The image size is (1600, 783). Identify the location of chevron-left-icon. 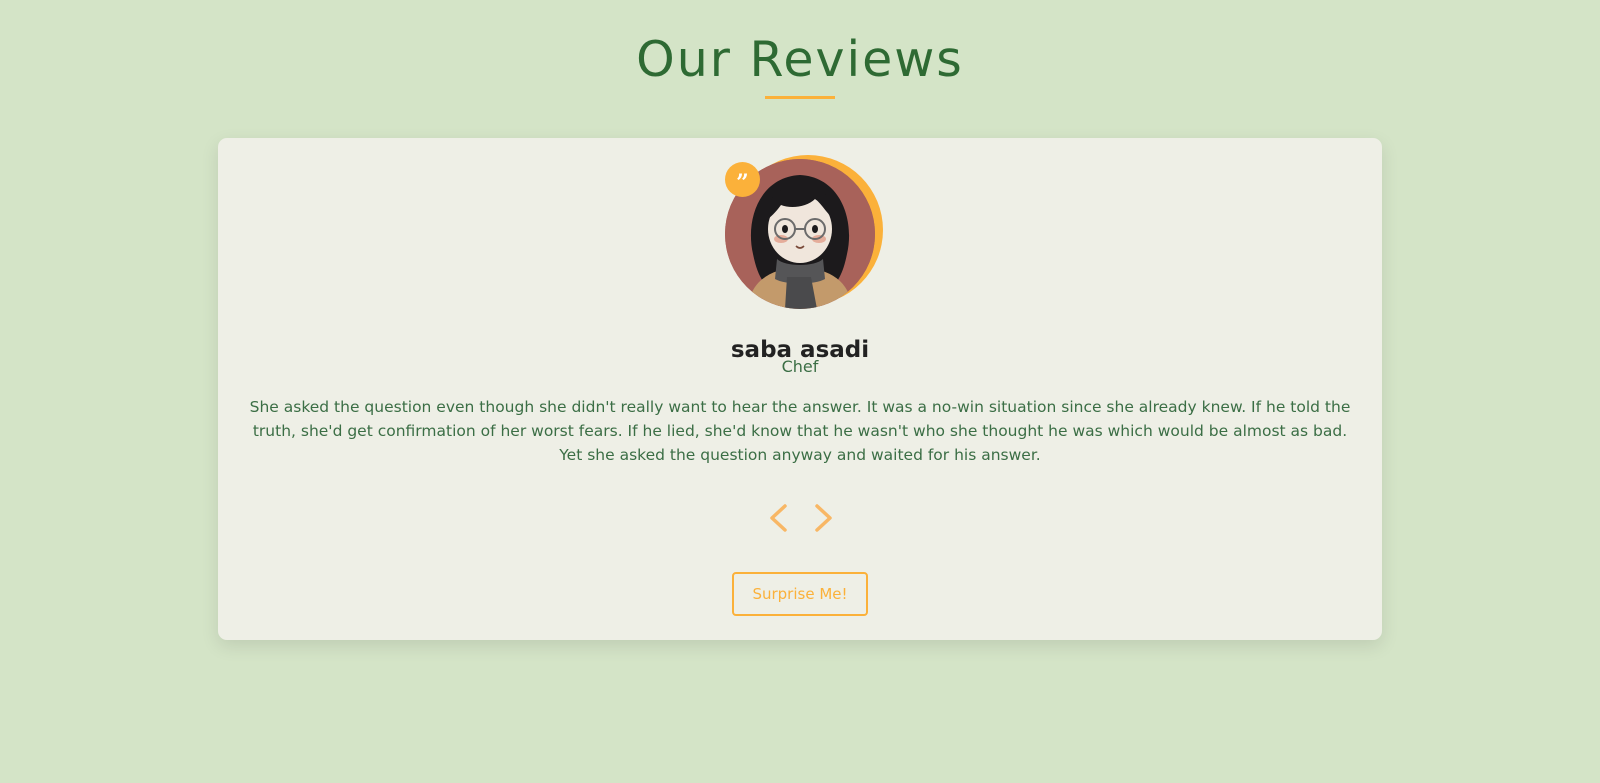
(778, 518).